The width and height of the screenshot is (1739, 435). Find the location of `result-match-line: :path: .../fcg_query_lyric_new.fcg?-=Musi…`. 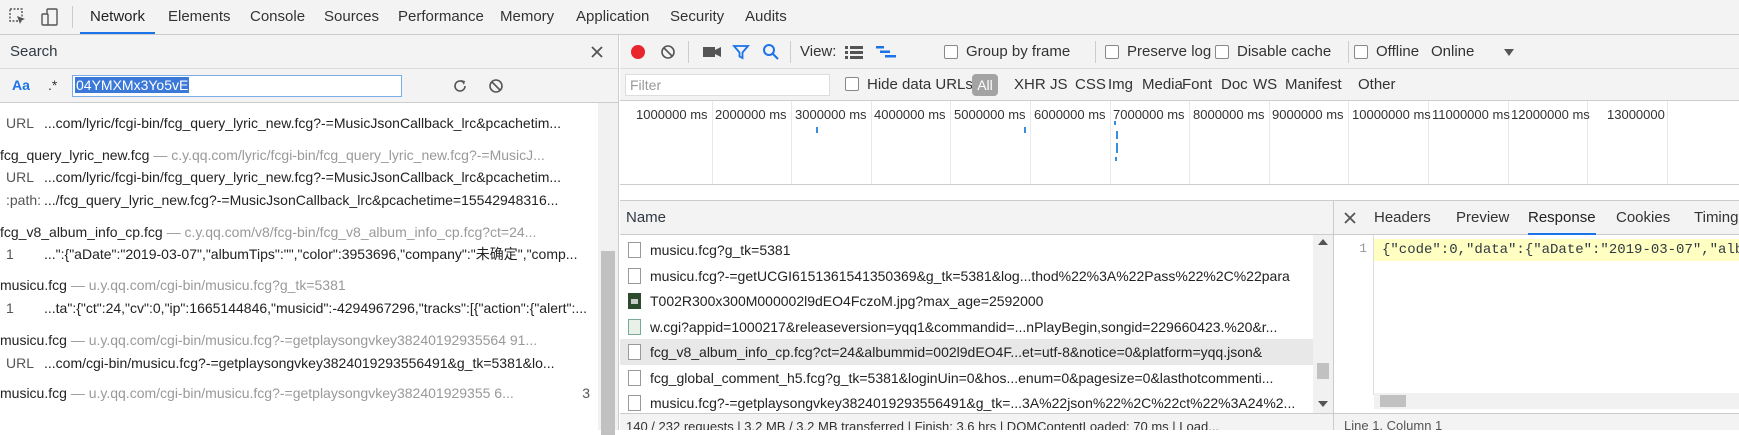

result-match-line: :path: .../fcg_query_lyric_new.fcg?-=Musi… is located at coordinates (299, 200).